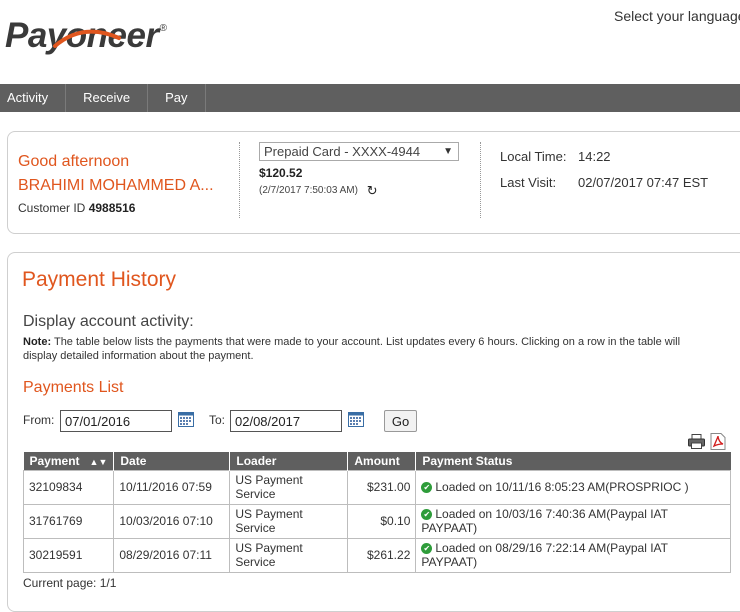  Describe the element at coordinates (108, 321) in the screenshot. I see `section-subtitle: Display account activity:` at that location.